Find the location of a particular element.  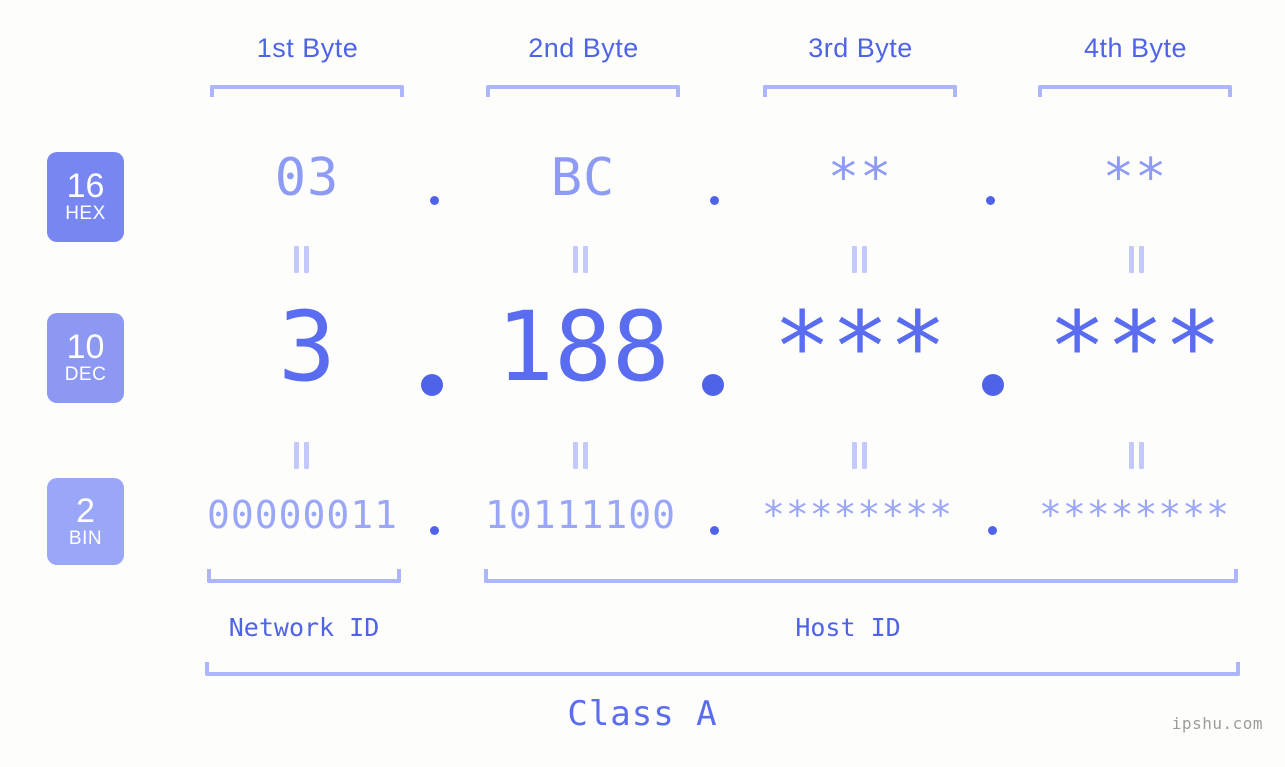

hex-byte-2: BC is located at coordinates (583, 178).